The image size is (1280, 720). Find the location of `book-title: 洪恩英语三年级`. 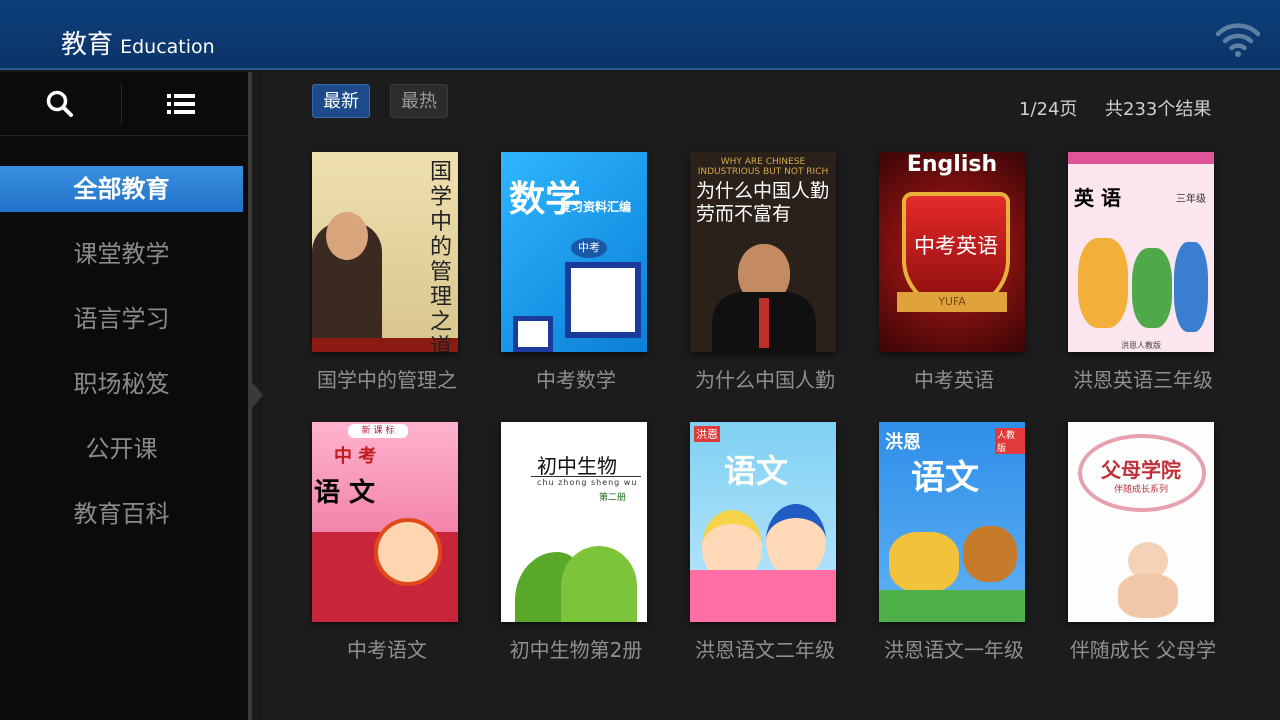

book-title: 洪恩英语三年级 is located at coordinates (1143, 380).